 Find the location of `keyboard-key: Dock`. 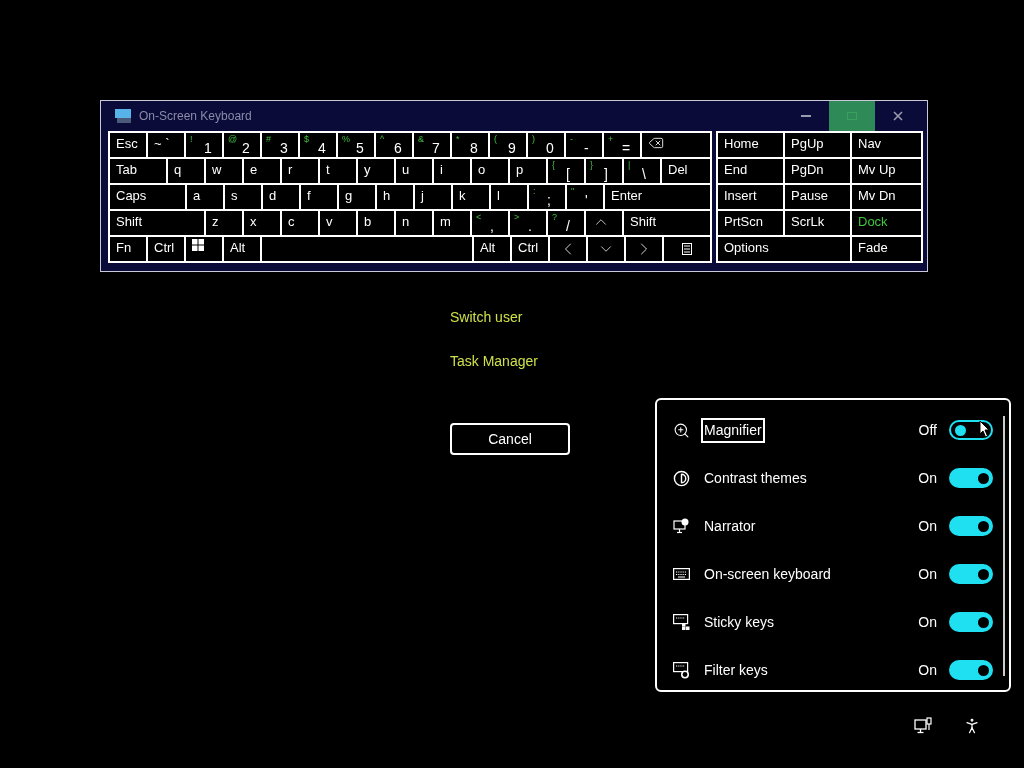

keyboard-key: Dock is located at coordinates (886, 223).